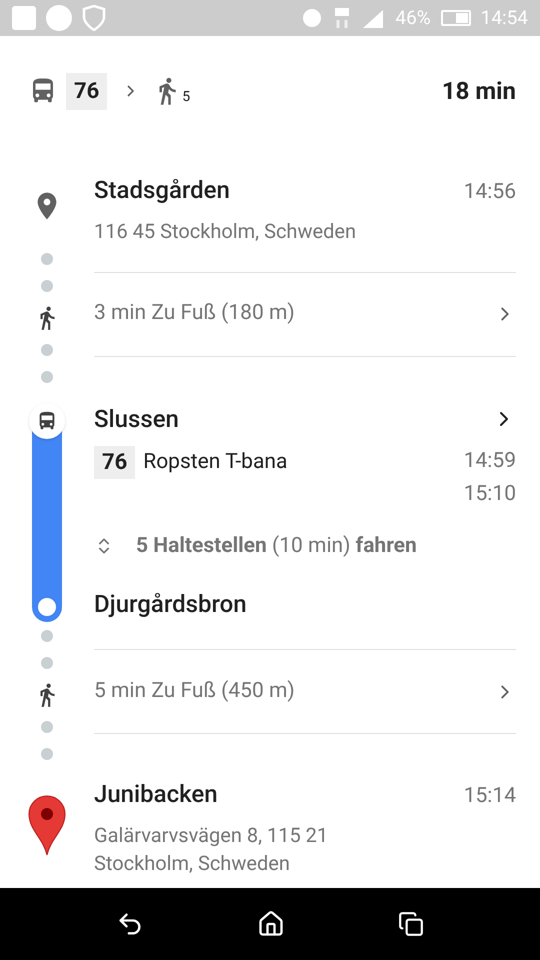 The height and width of the screenshot is (960, 540). What do you see at coordinates (94, 18) in the screenshot?
I see `shield-icon` at bounding box center [94, 18].